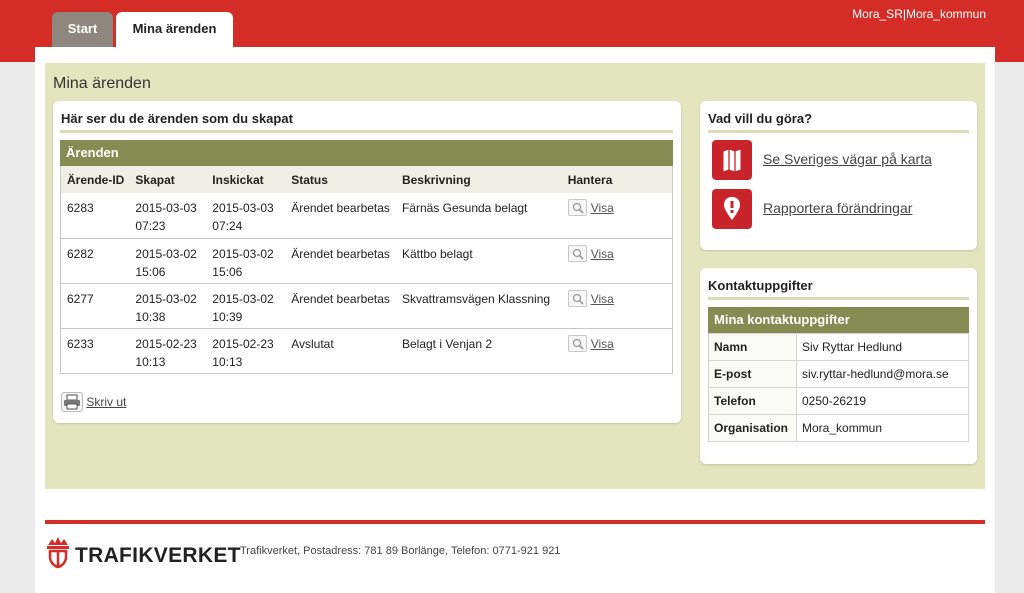 The width and height of the screenshot is (1024, 593). What do you see at coordinates (760, 285) in the screenshot?
I see `contact-heading: Kontaktuppgifter` at bounding box center [760, 285].